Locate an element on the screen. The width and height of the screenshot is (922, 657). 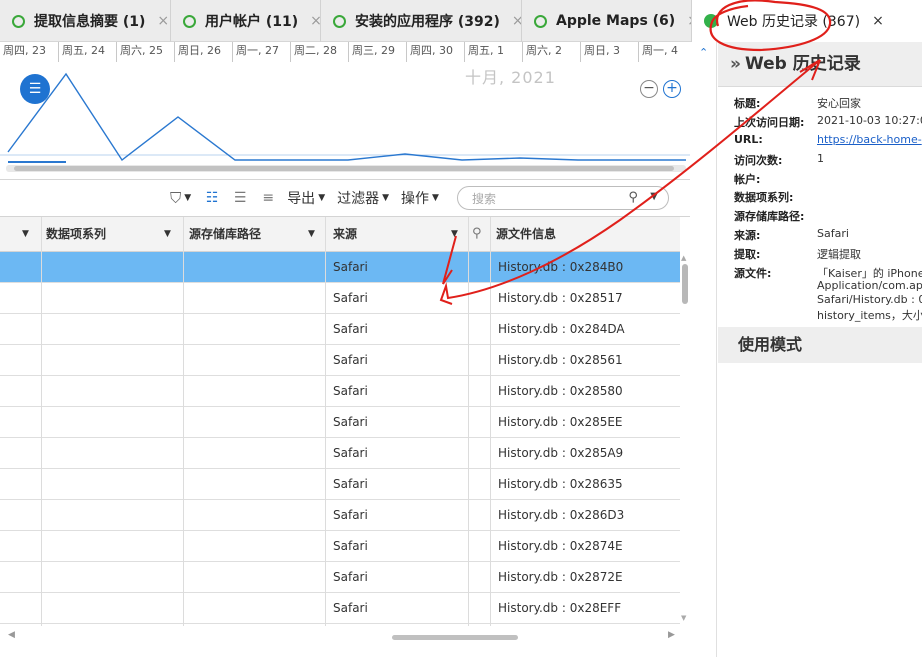
zoom-in-button: + is located at coordinates (672, 89).